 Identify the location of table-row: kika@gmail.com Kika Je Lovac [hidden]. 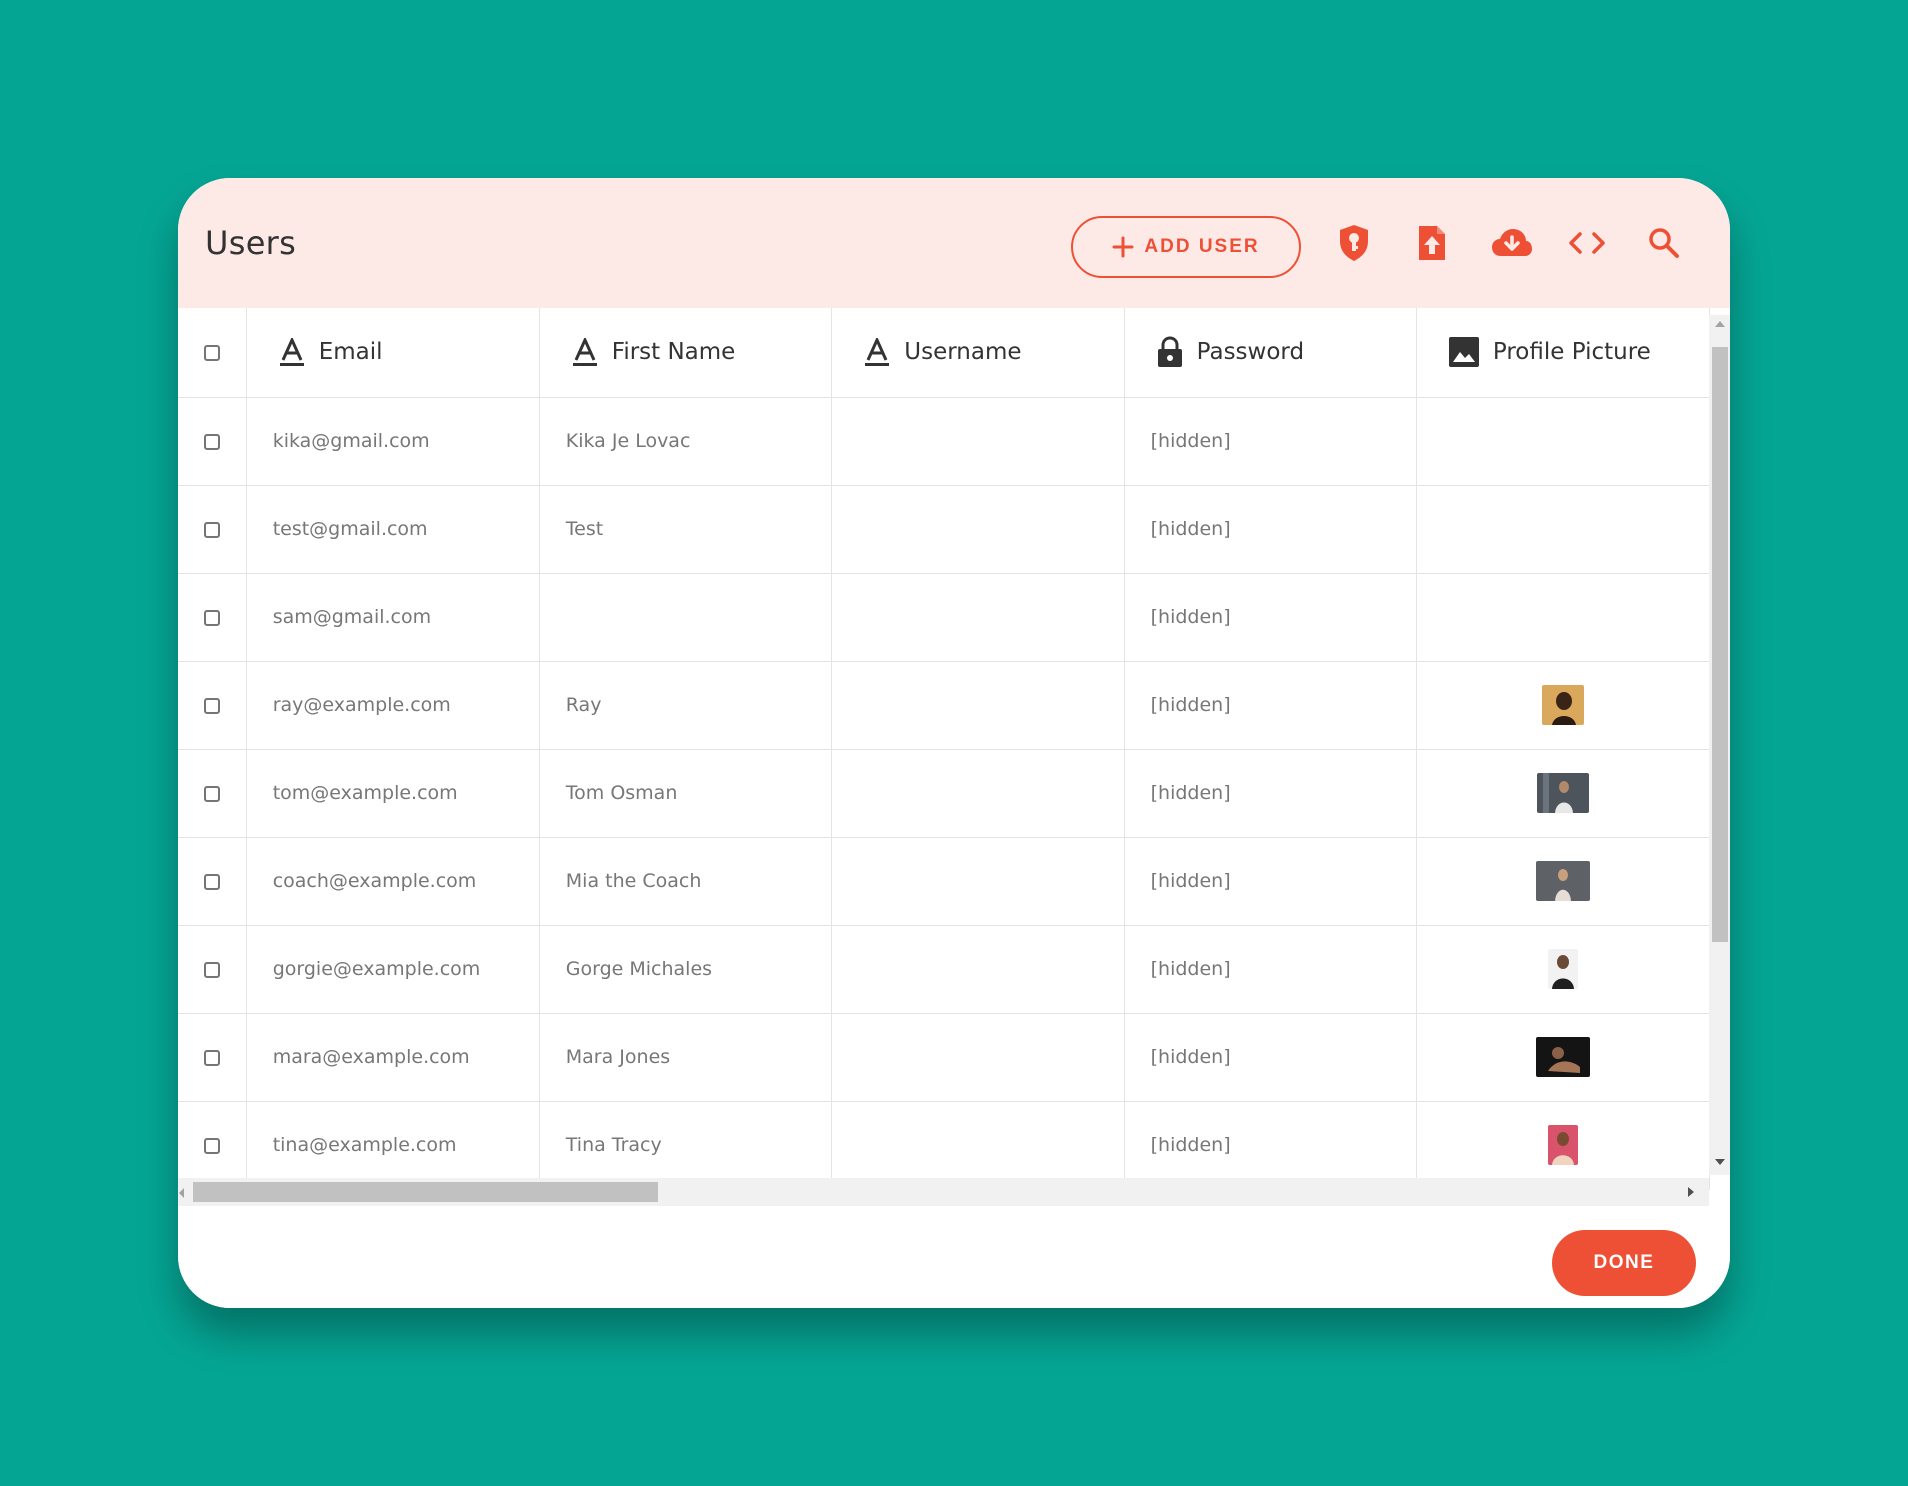
(944, 441).